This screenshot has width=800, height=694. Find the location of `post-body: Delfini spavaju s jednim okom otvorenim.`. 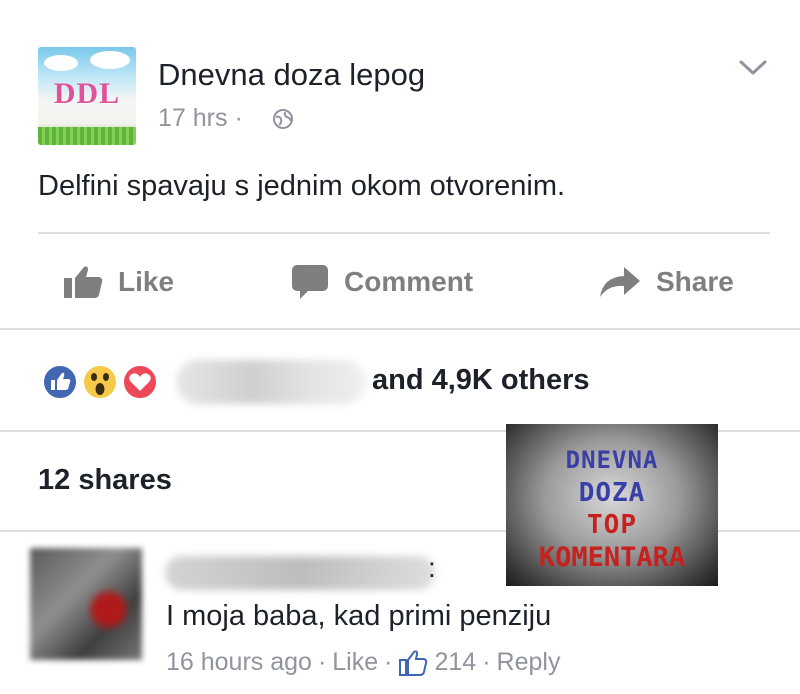

post-body: Delfini spavaju s jednim okom otvorenim. is located at coordinates (302, 186).